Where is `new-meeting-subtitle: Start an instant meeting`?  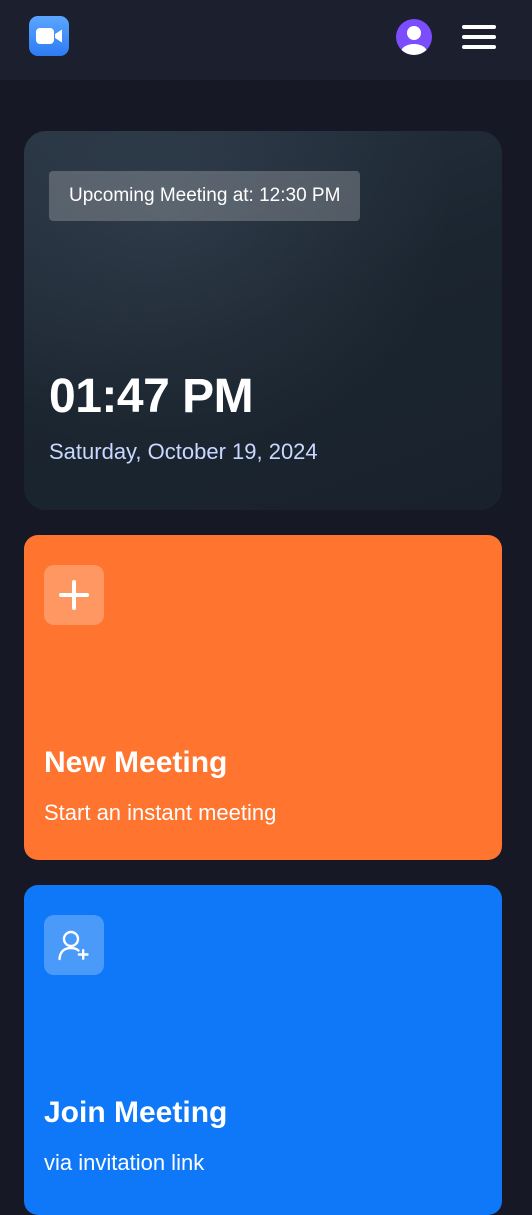 new-meeting-subtitle: Start an instant meeting is located at coordinates (160, 812).